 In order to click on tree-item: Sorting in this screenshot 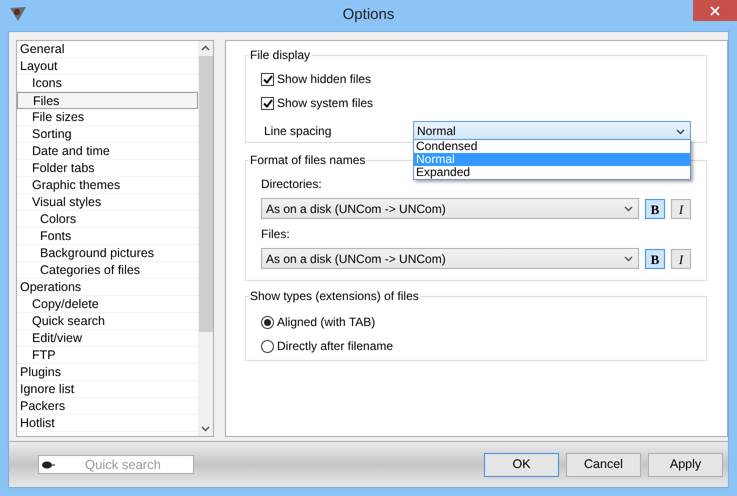, I will do `click(107, 134)`.